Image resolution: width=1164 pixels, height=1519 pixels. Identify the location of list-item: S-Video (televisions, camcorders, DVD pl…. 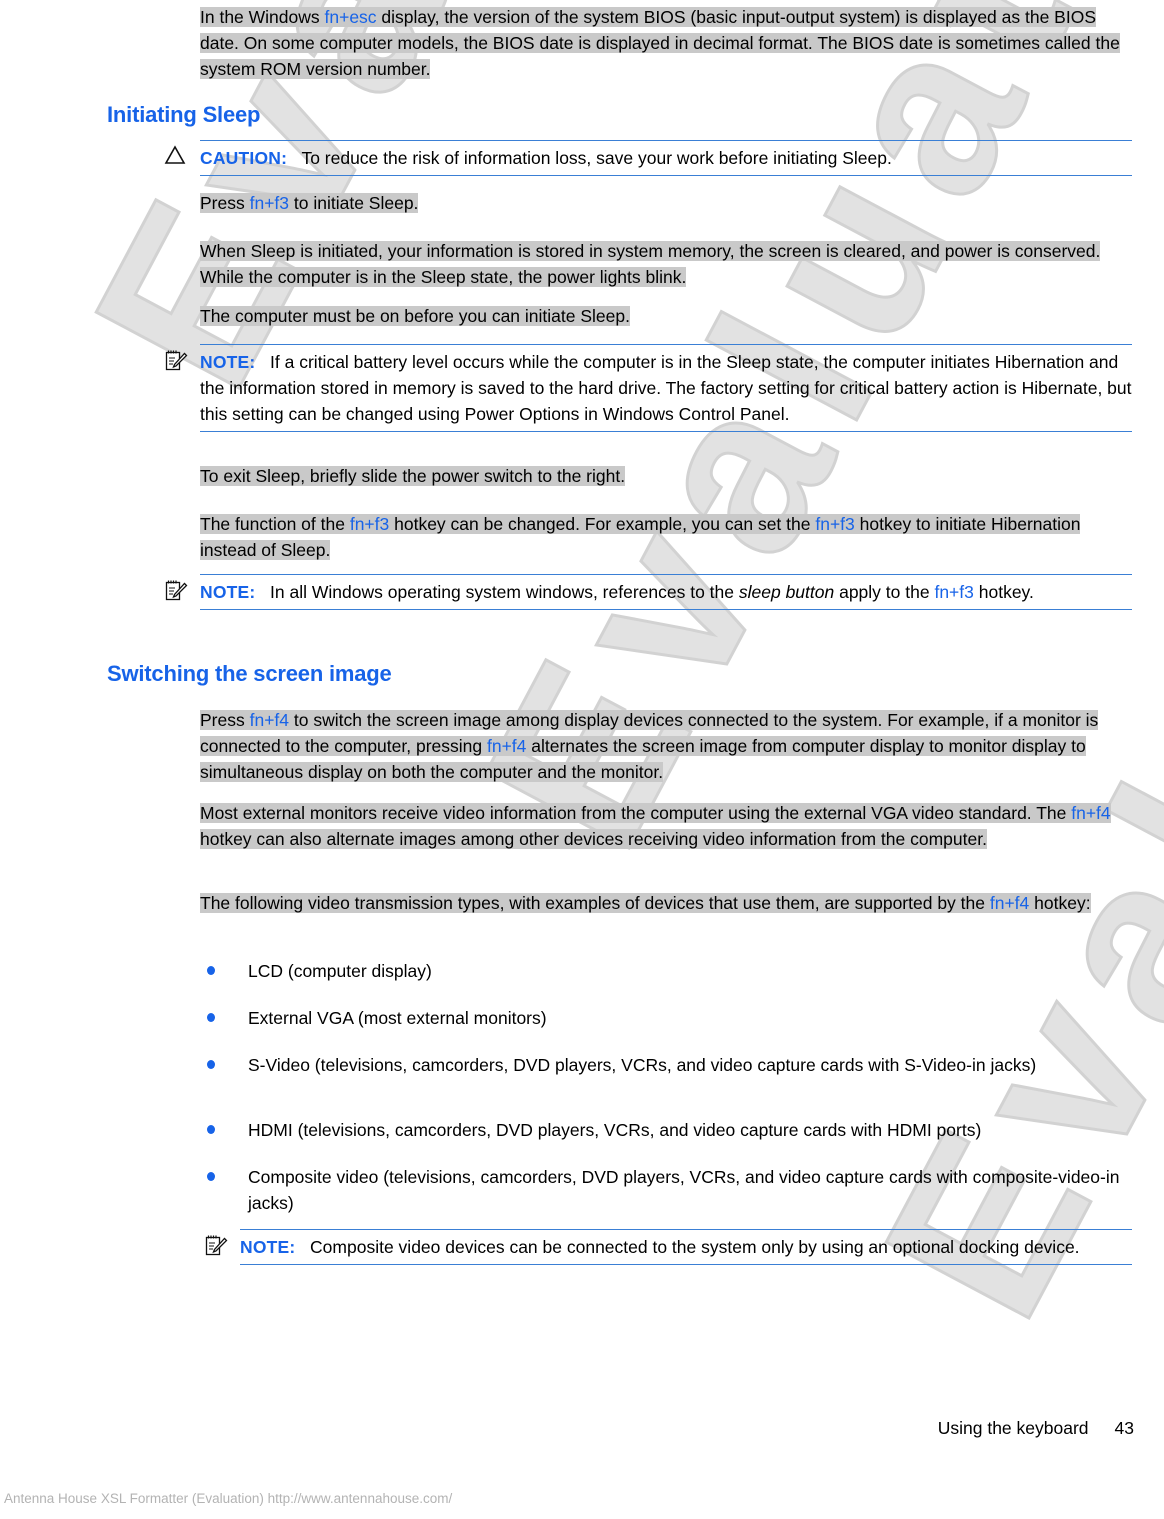
(669, 1065).